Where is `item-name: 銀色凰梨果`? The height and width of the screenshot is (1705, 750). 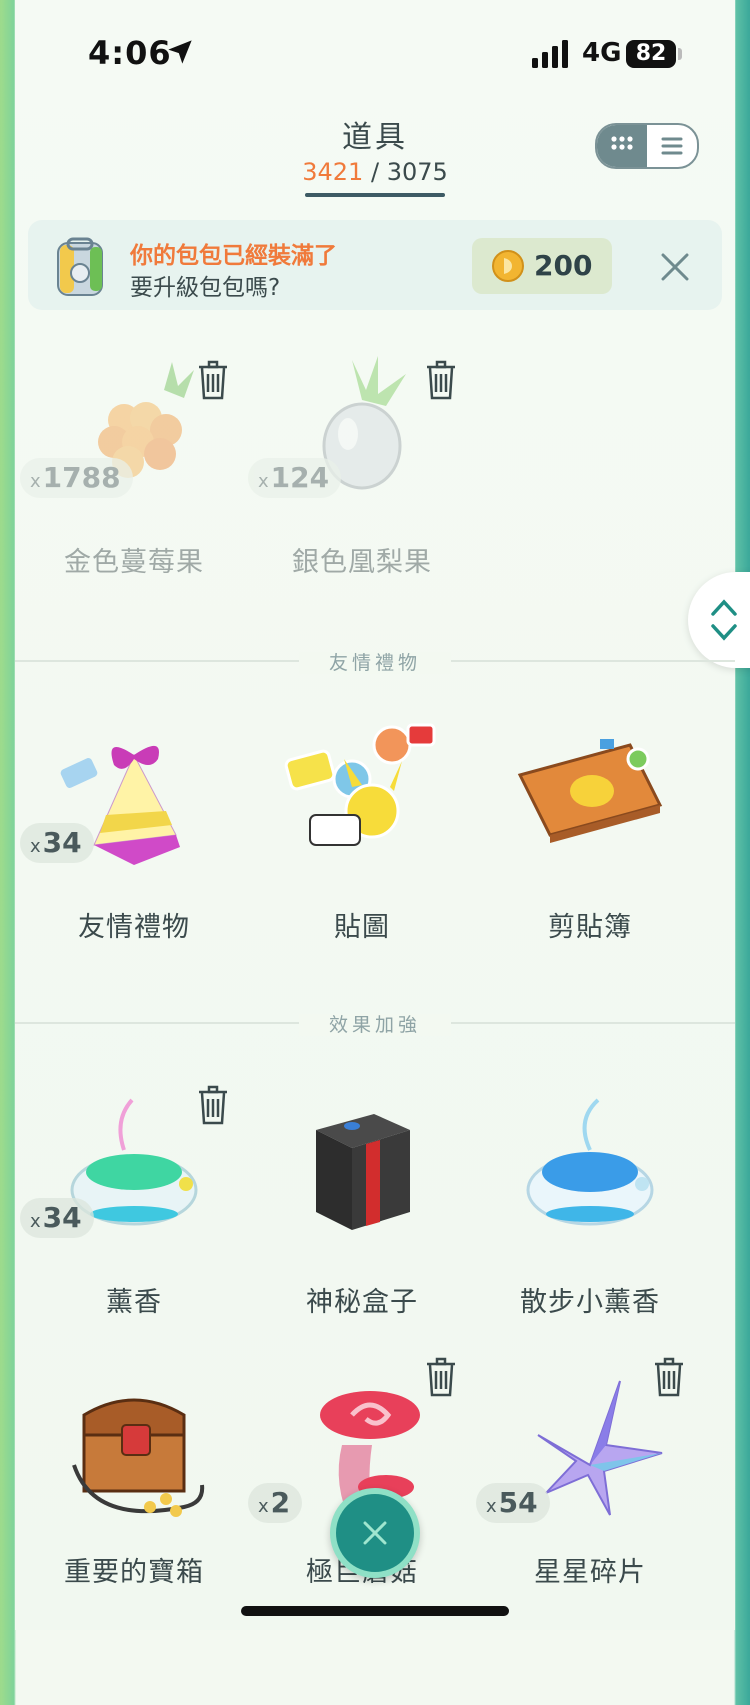 item-name: 銀色凰梨果 is located at coordinates (362, 562).